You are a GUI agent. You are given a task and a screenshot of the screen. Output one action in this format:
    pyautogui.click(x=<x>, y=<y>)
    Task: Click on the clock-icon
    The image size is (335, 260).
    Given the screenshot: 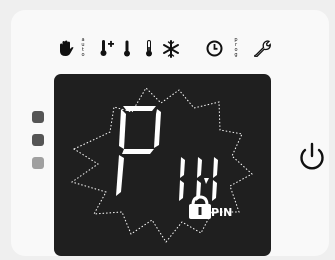 What is the action you would take?
    pyautogui.click(x=214, y=48)
    